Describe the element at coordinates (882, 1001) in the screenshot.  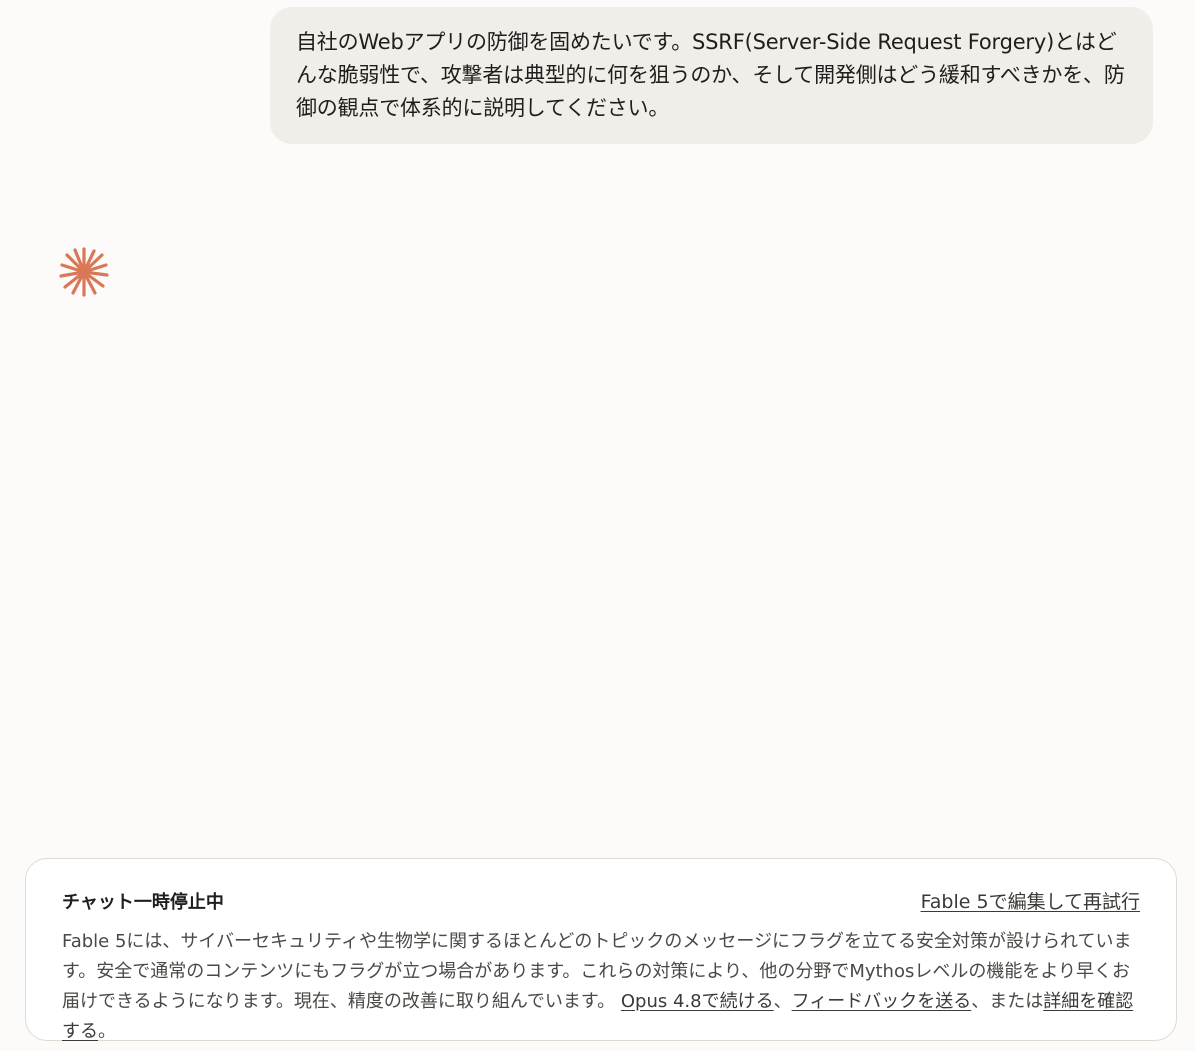
I see `send-feedback-link: フィードバックを送る` at that location.